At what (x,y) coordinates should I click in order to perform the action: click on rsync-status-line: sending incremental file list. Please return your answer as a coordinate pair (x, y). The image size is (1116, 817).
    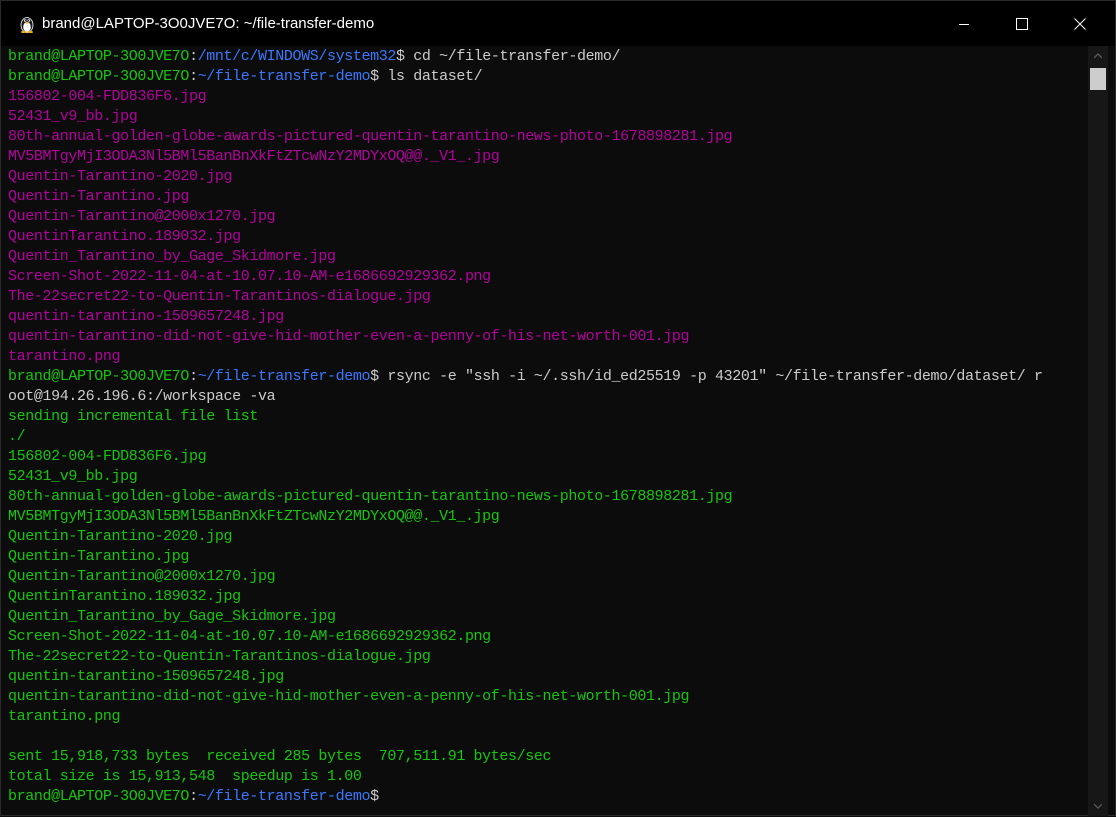
    Looking at the image, I should click on (133, 416).